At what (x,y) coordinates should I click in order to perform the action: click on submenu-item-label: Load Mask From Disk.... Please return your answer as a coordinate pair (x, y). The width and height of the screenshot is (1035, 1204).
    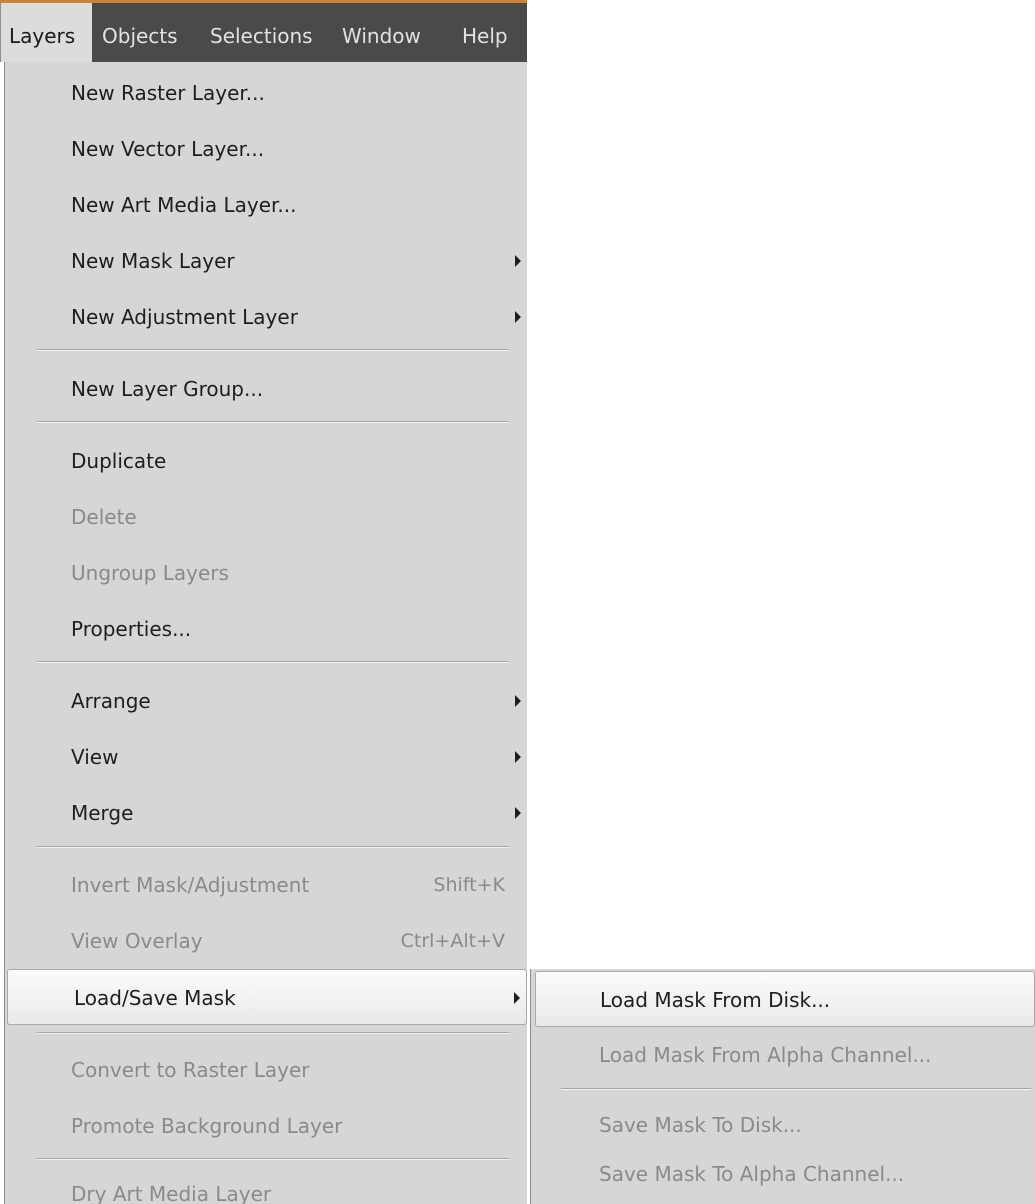
    Looking at the image, I should click on (715, 1000).